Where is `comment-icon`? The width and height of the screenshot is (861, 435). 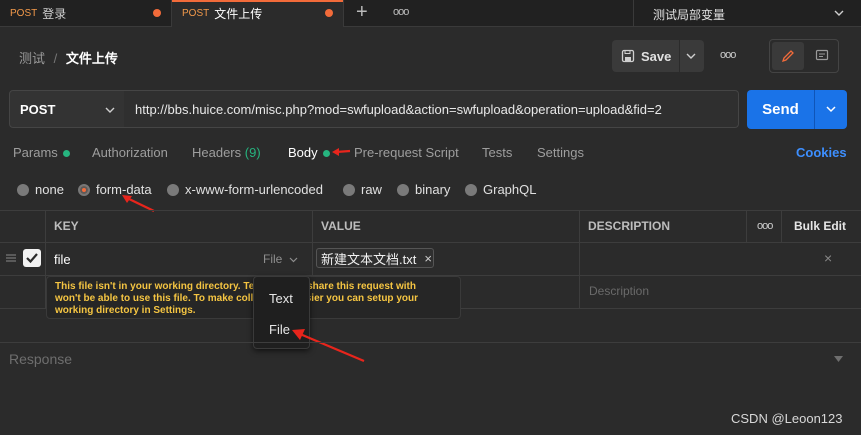 comment-icon is located at coordinates (822, 55).